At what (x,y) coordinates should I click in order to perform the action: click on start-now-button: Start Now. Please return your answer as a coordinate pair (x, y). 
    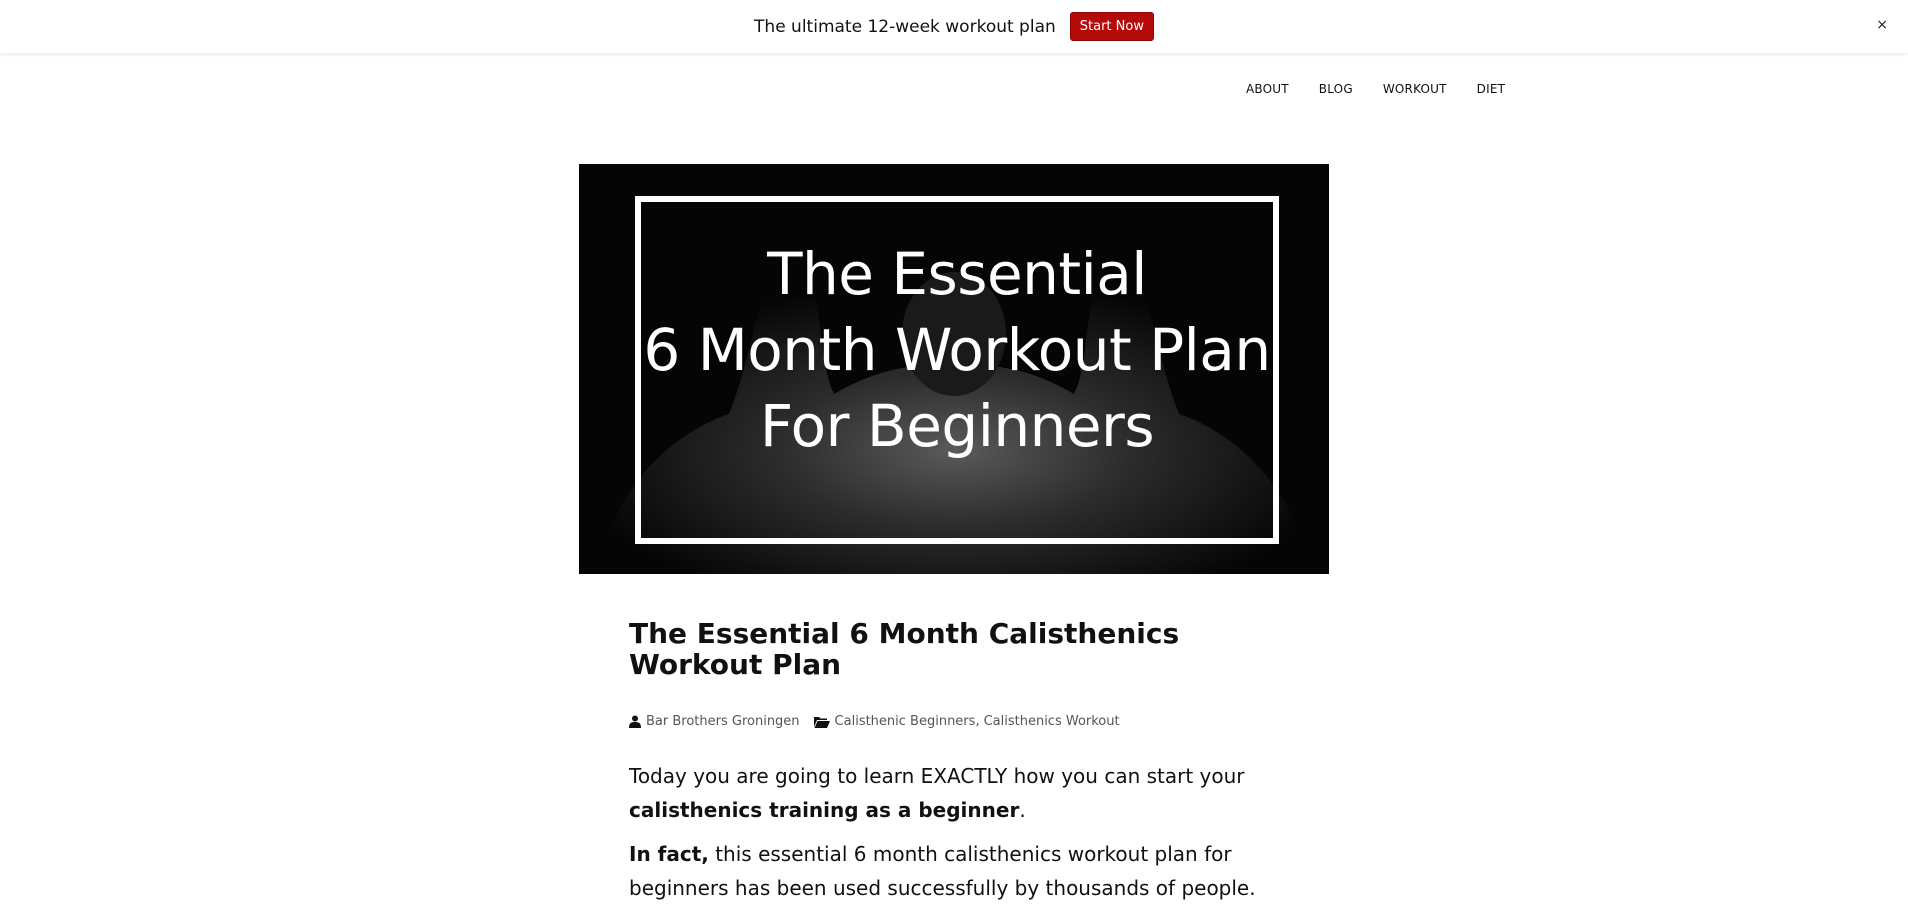
    Looking at the image, I should click on (1111, 26).